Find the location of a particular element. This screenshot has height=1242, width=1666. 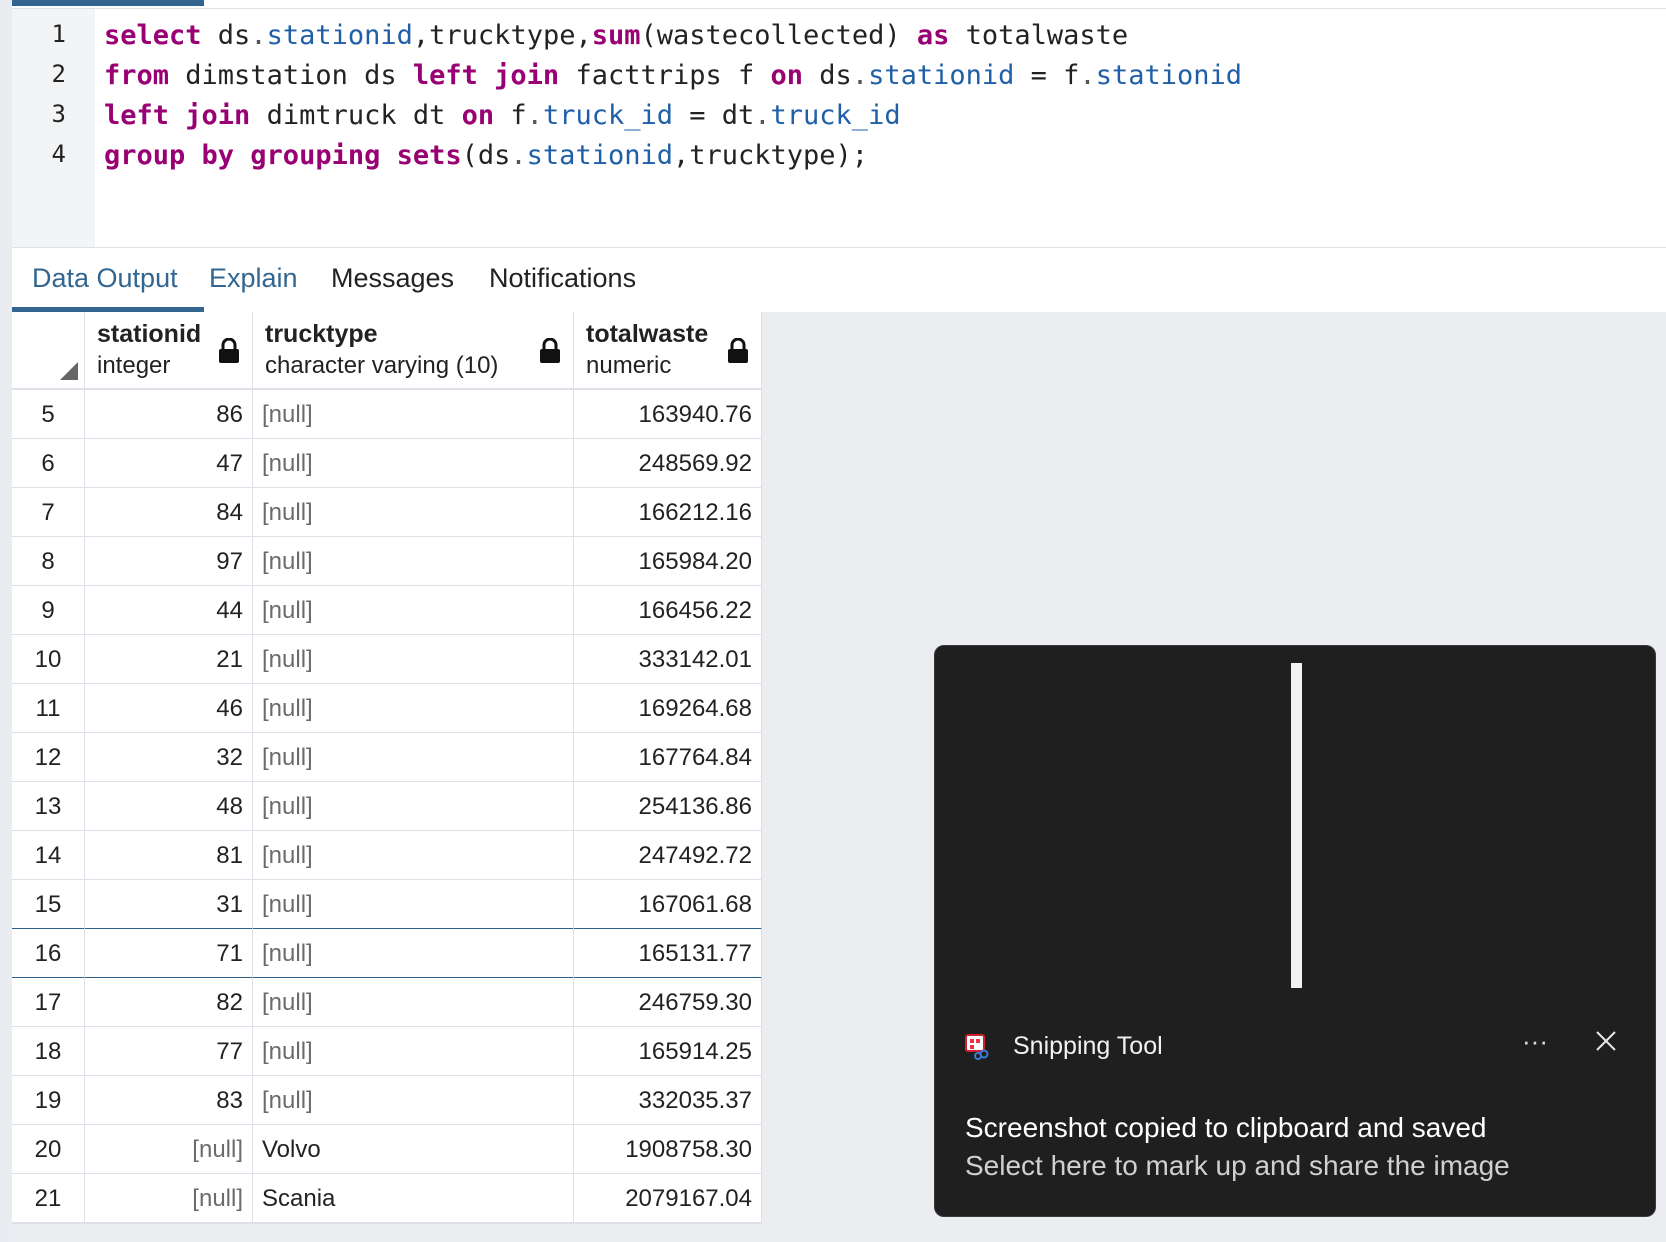

cell-stationid: 77 is located at coordinates (169, 1052).